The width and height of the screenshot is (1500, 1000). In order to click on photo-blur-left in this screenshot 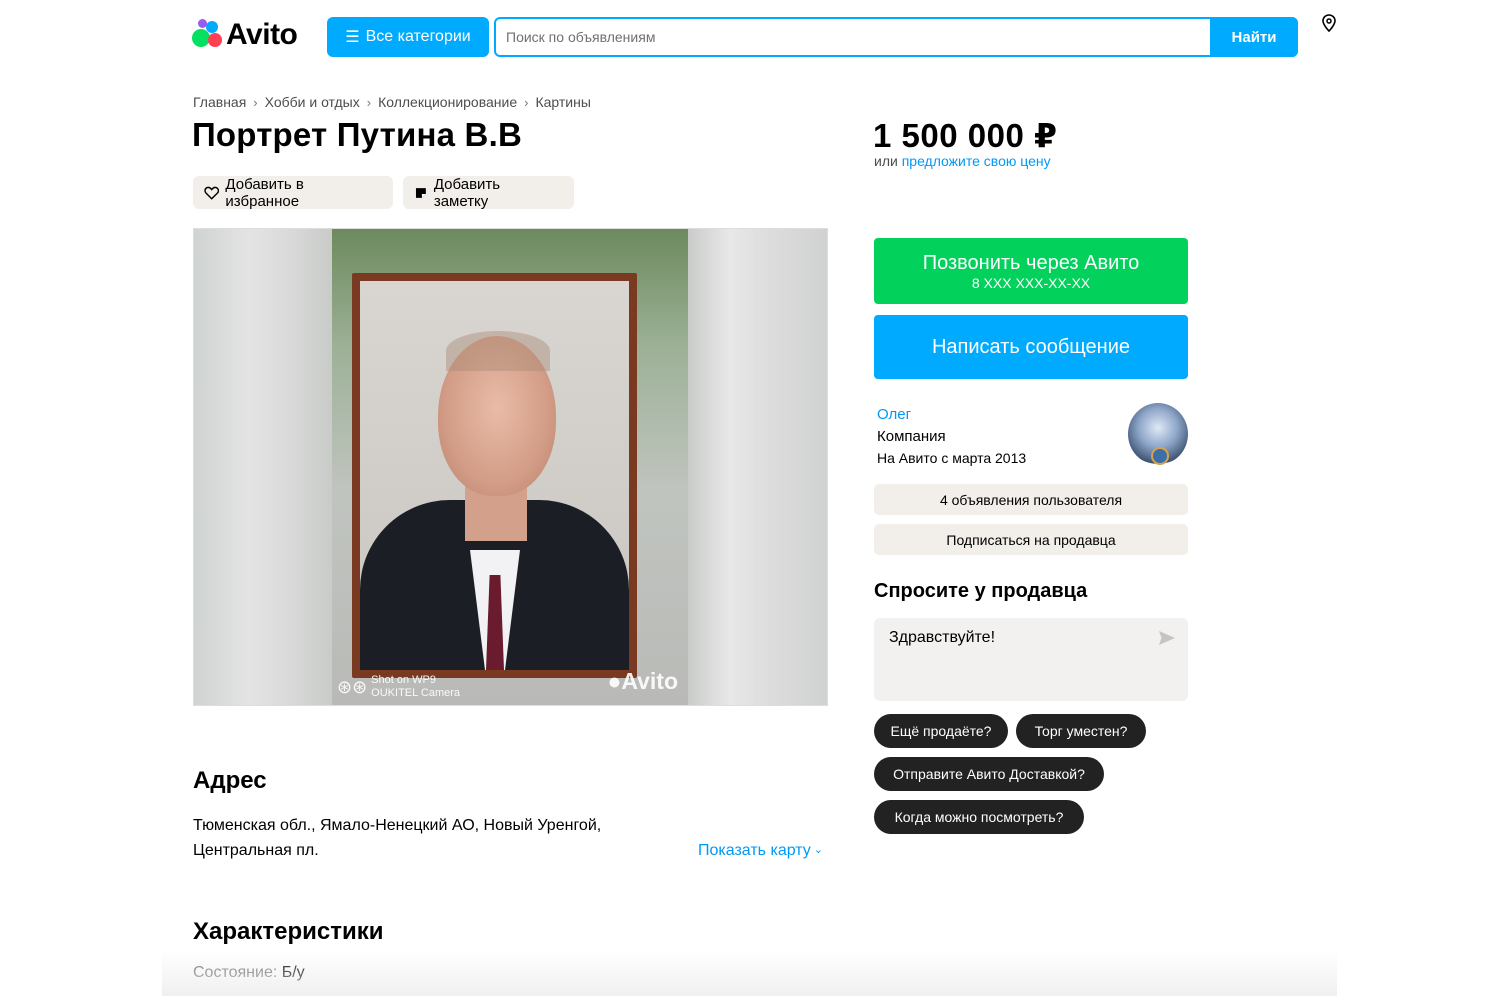, I will do `click(263, 467)`.